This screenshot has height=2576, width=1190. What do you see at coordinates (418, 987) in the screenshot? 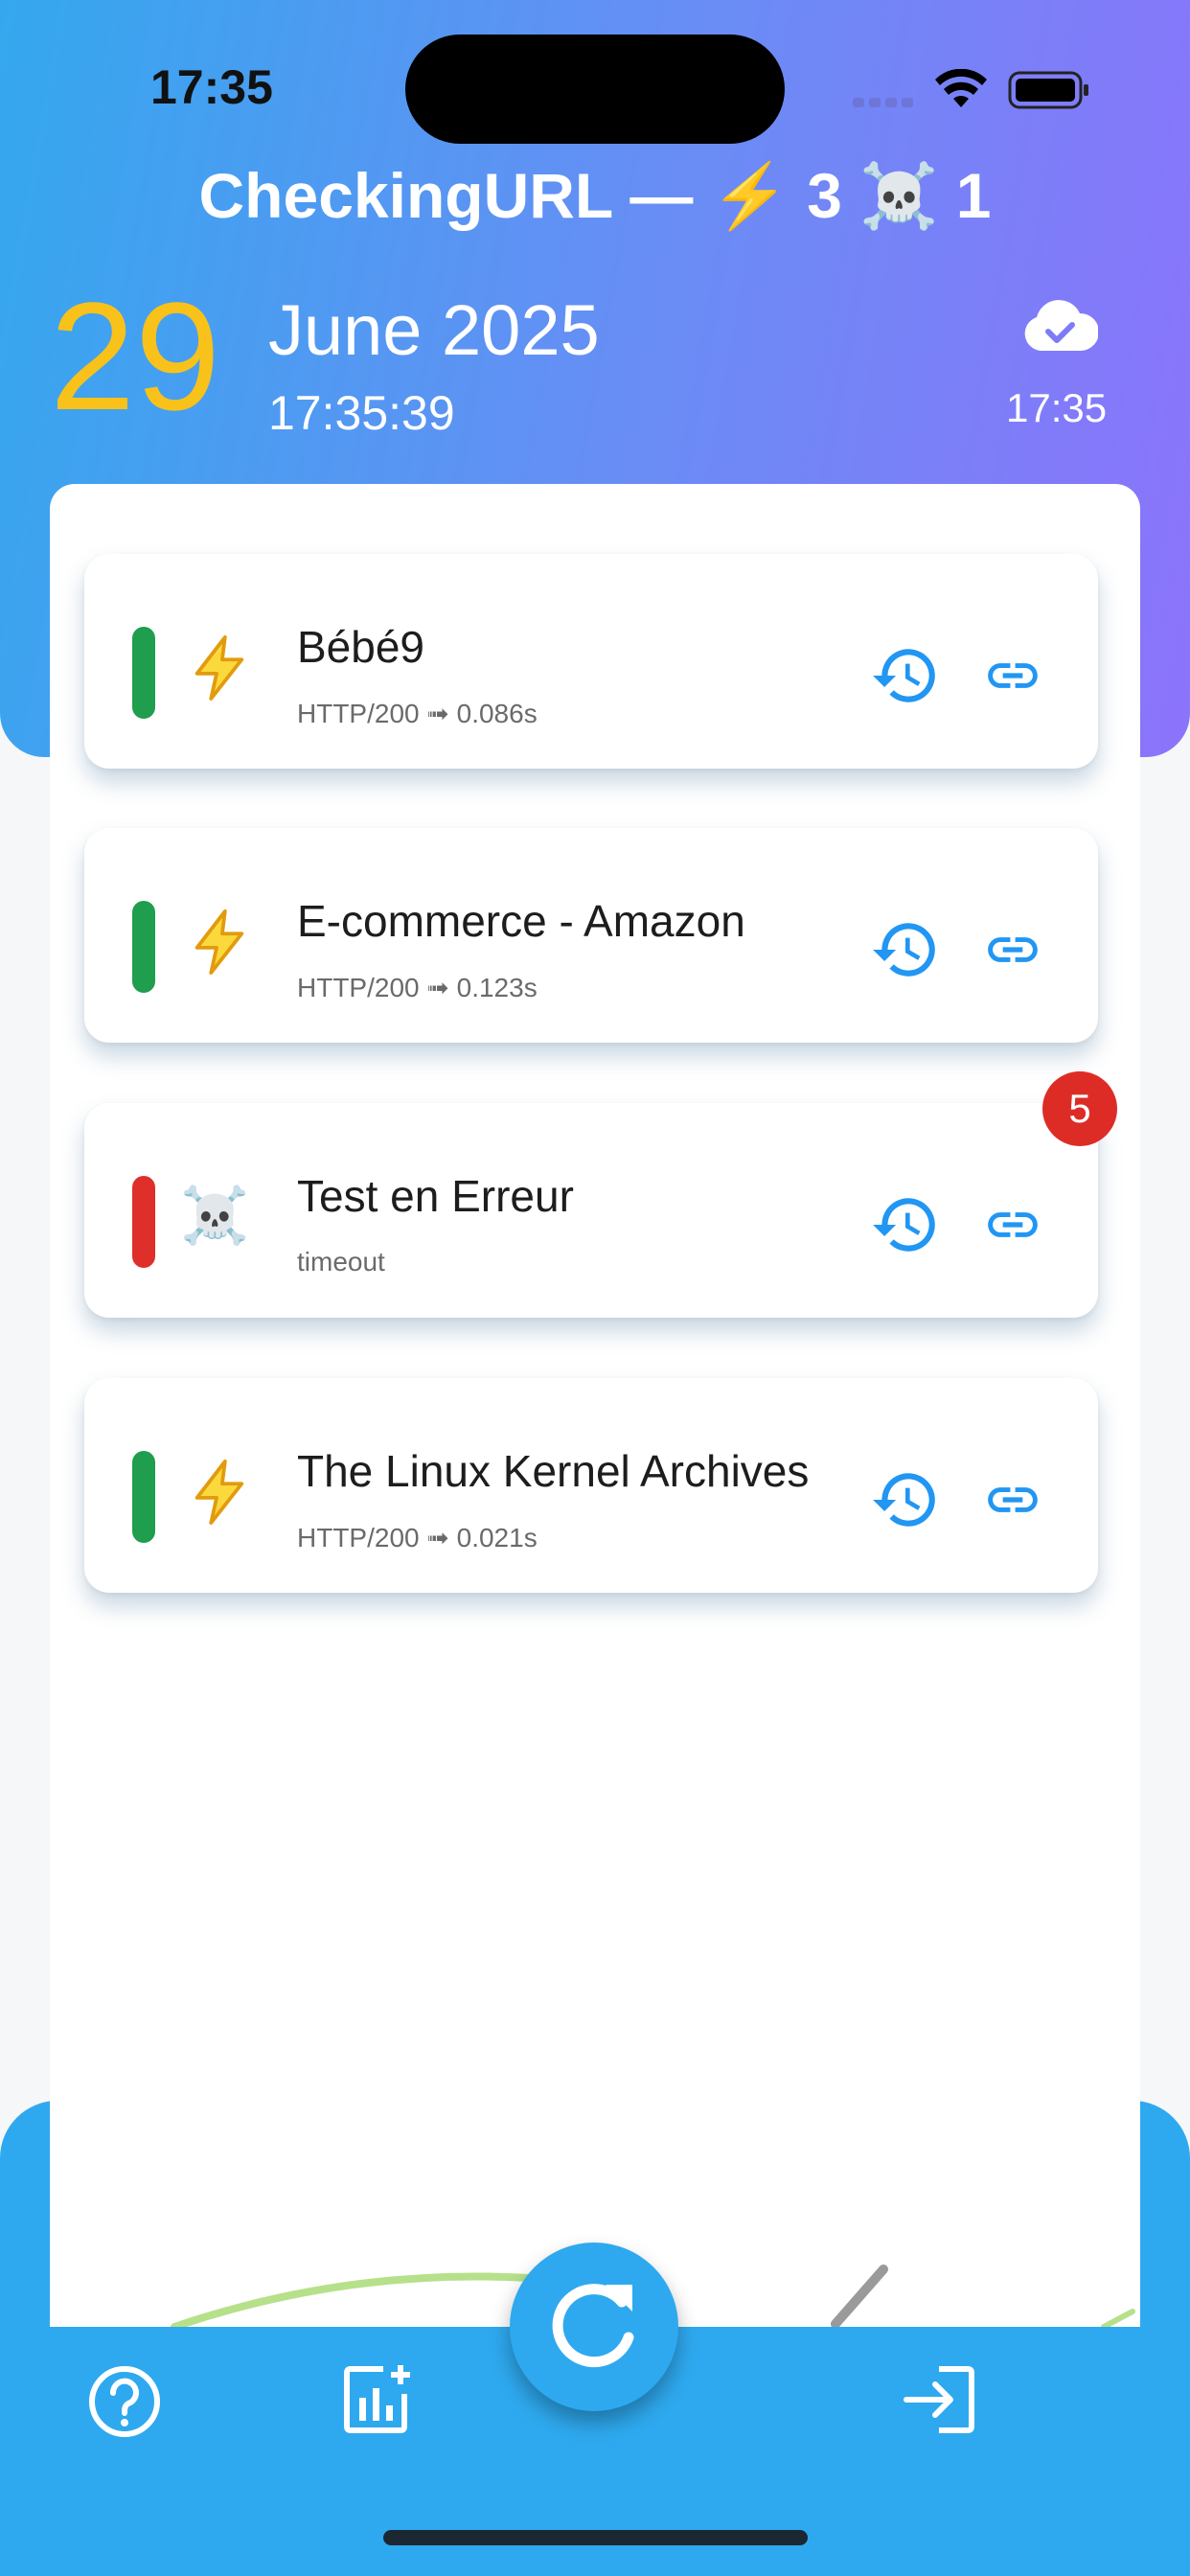
I see `url-detail: HTTP/200 ➟ 0.123s` at bounding box center [418, 987].